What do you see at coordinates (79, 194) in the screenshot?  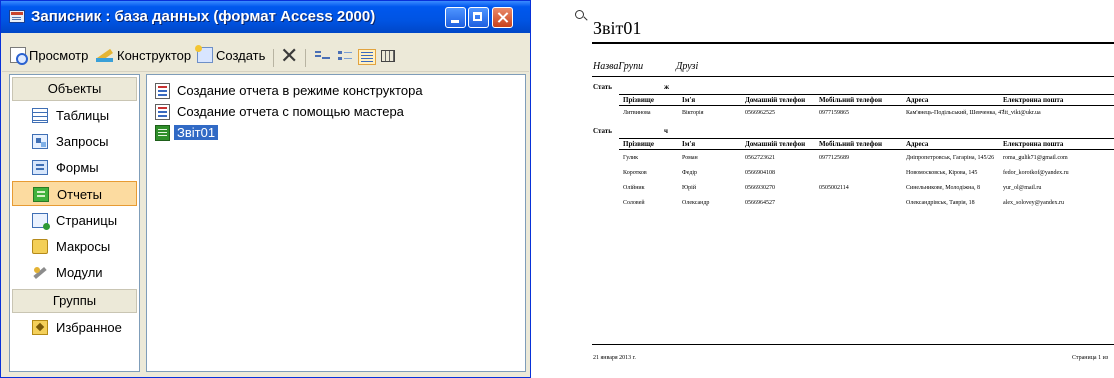 I see `object-label: Отчеты` at bounding box center [79, 194].